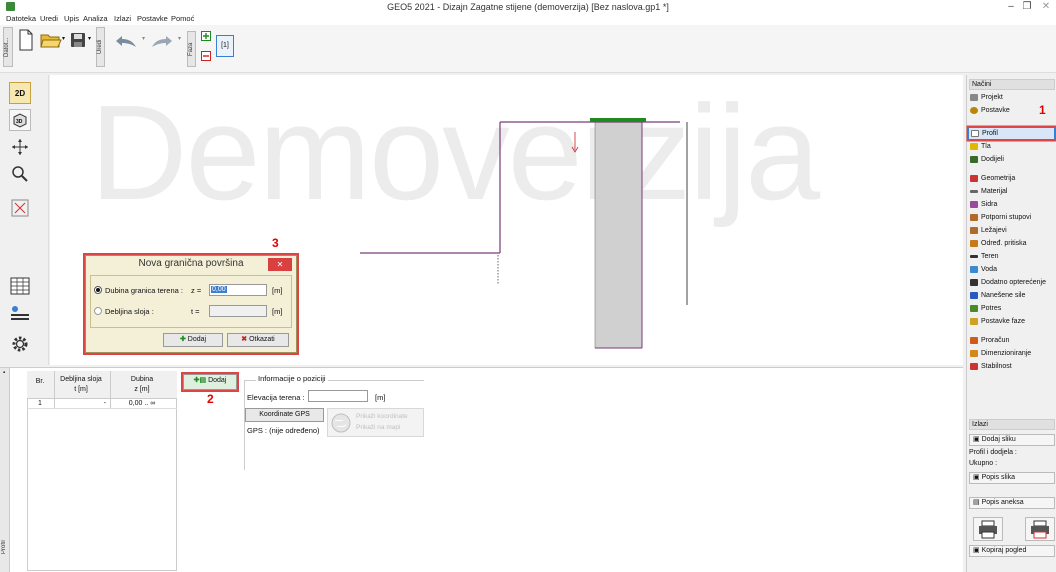 The width and height of the screenshot is (1056, 572). What do you see at coordinates (95, 18) in the screenshot?
I see `menu-analysis: Analiza` at bounding box center [95, 18].